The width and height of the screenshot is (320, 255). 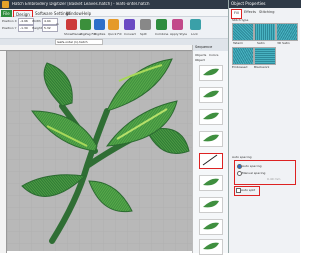 I want to click on width-label: Width, so click(x=36, y=21).